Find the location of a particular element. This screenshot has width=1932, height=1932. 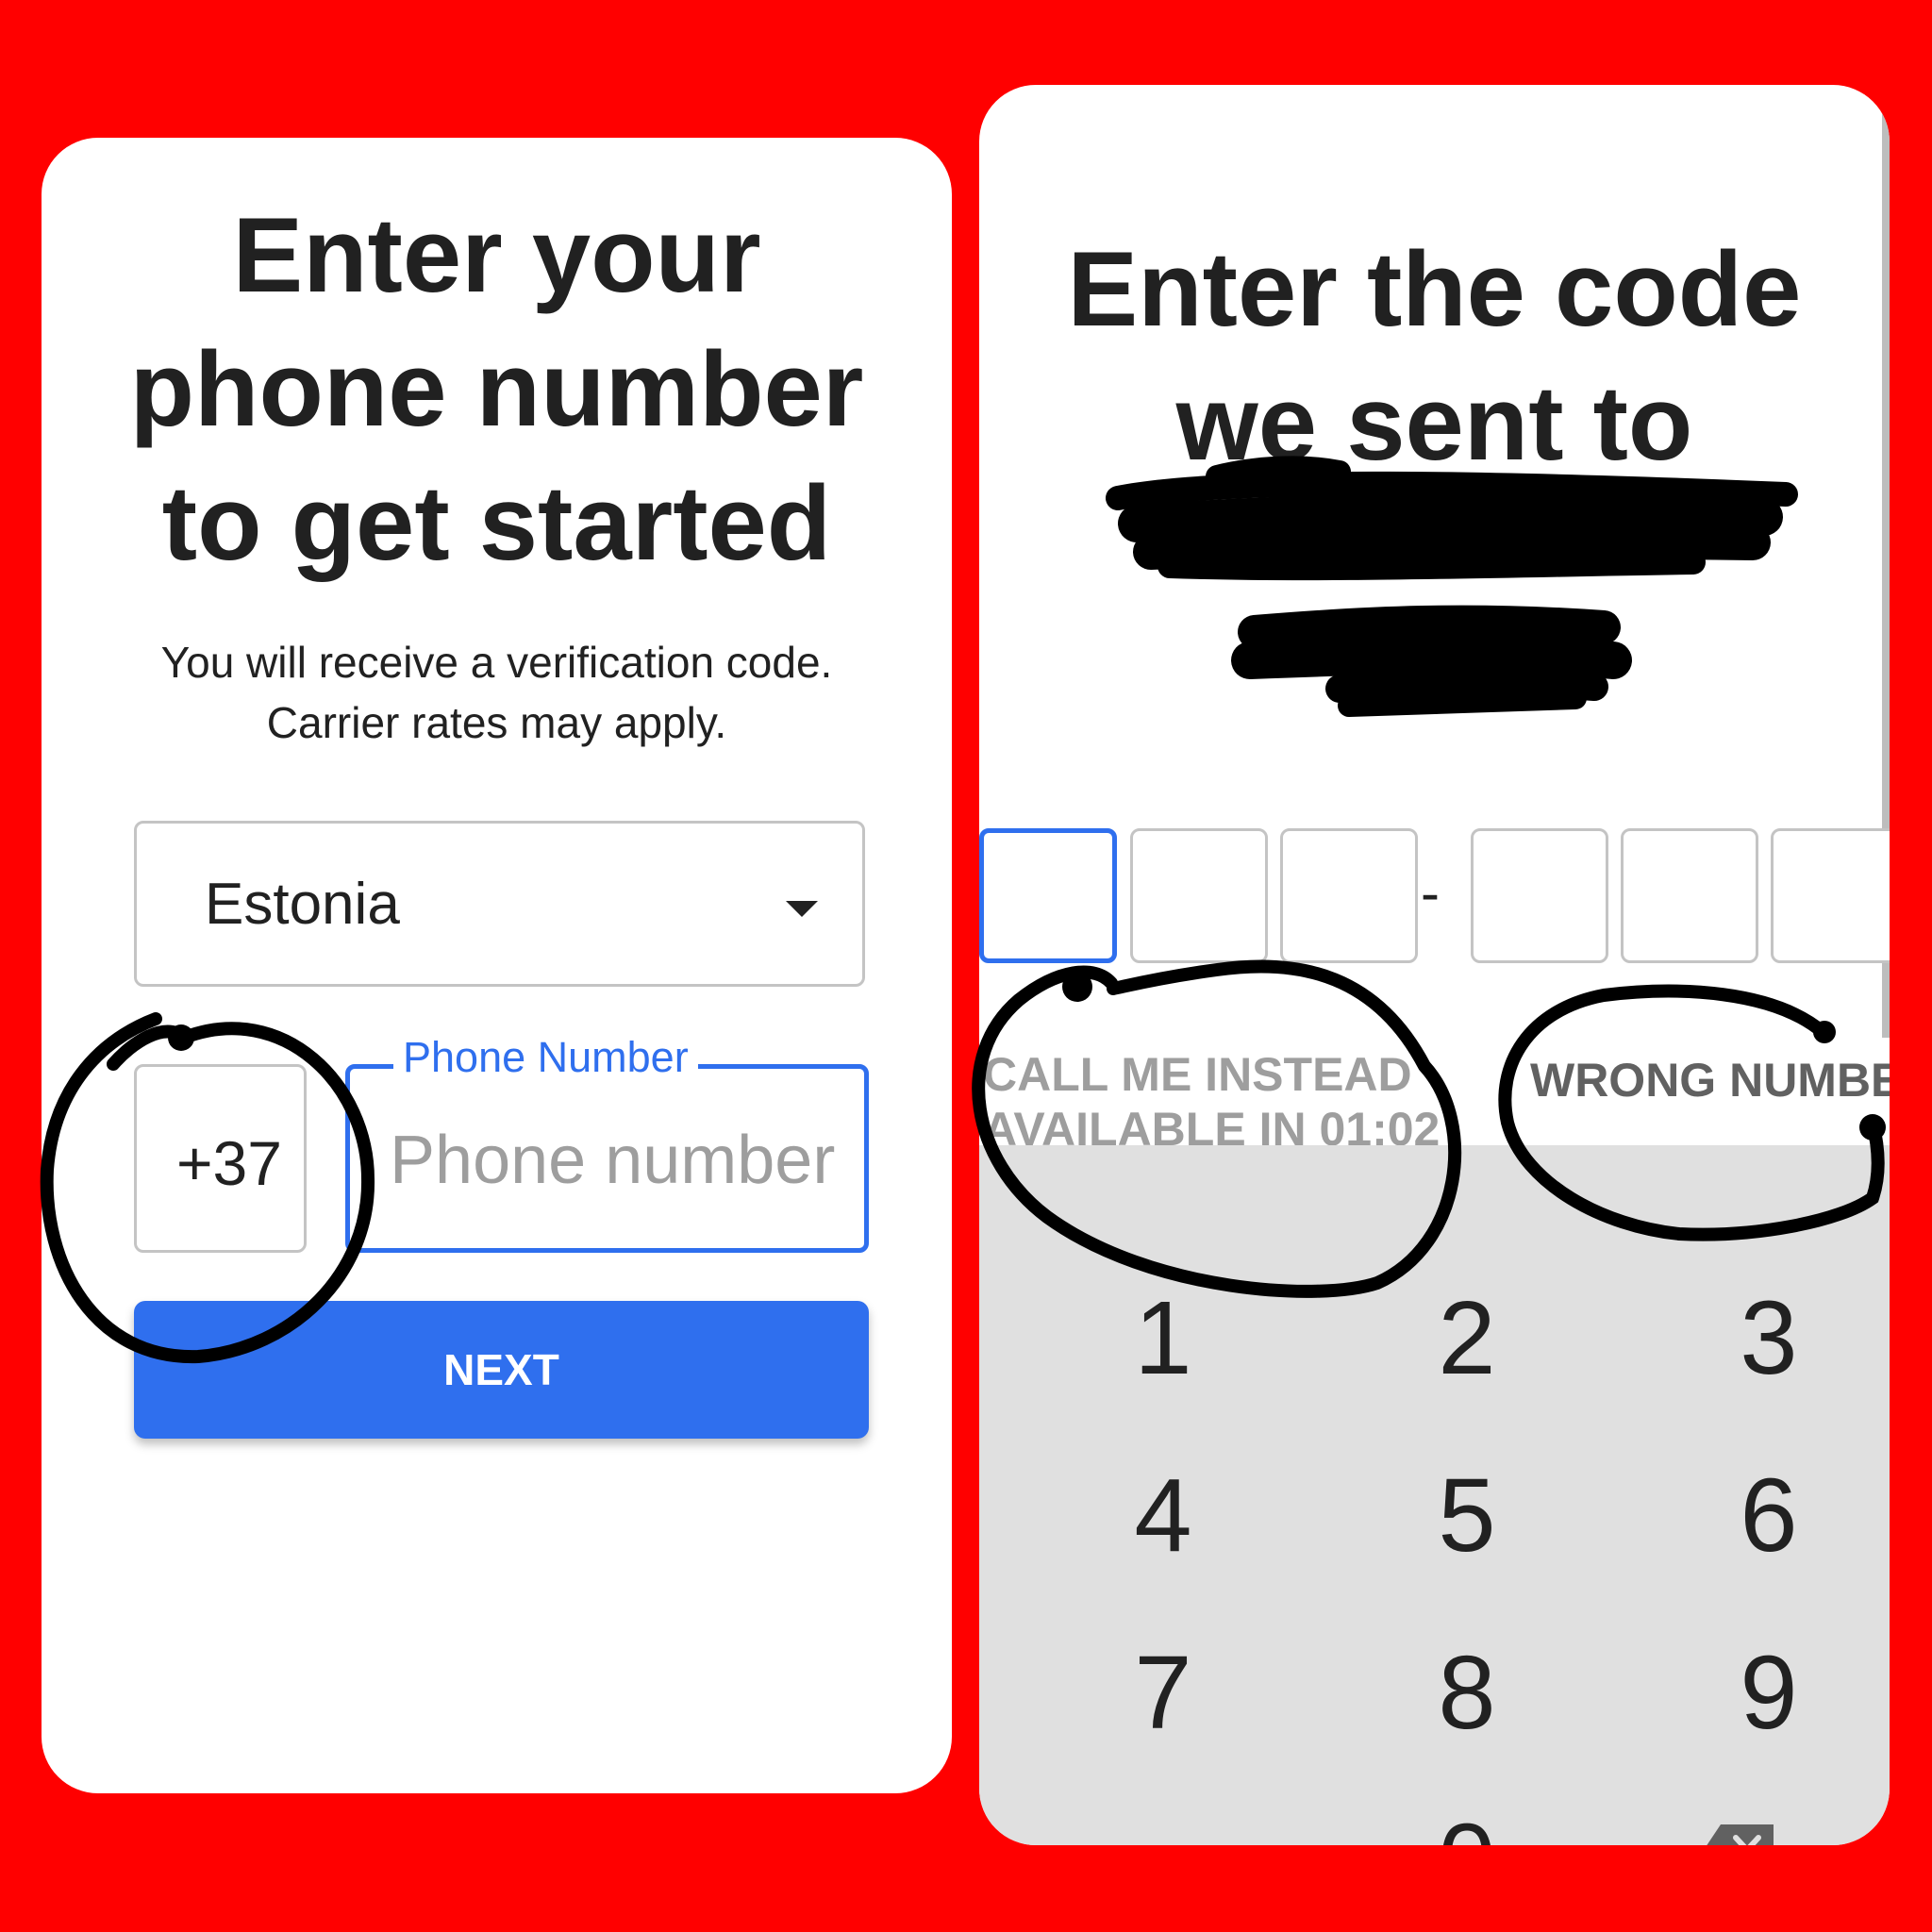

subtitle-line: You will receive a verification code. is located at coordinates (496, 663).